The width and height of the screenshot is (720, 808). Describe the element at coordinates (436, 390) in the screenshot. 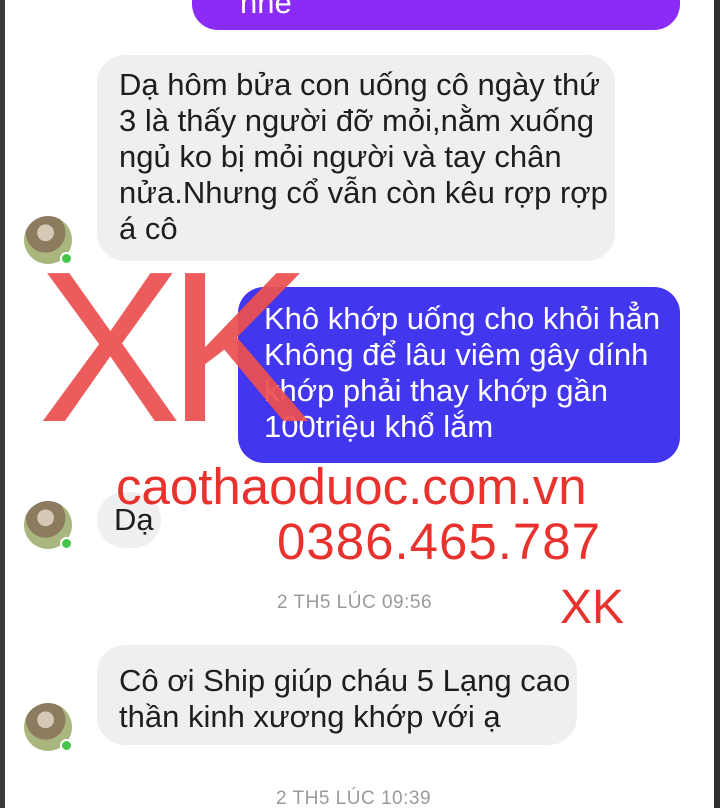

I see `message-line: khớp phải thay khớp gần` at that location.